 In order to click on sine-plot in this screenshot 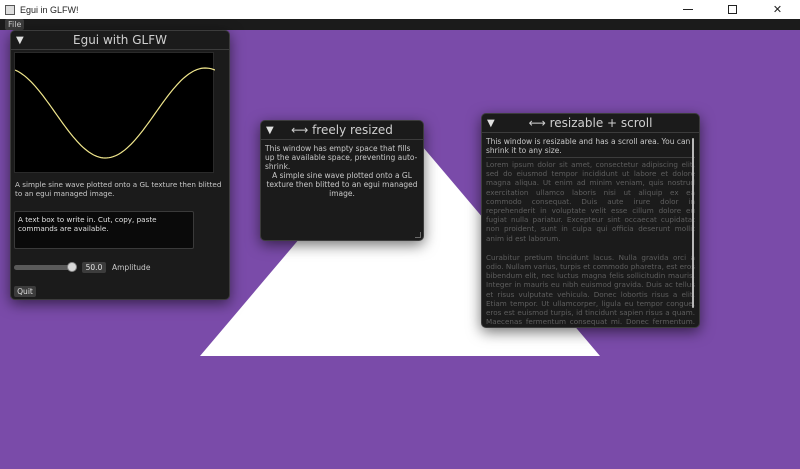, I will do `click(115, 112)`.